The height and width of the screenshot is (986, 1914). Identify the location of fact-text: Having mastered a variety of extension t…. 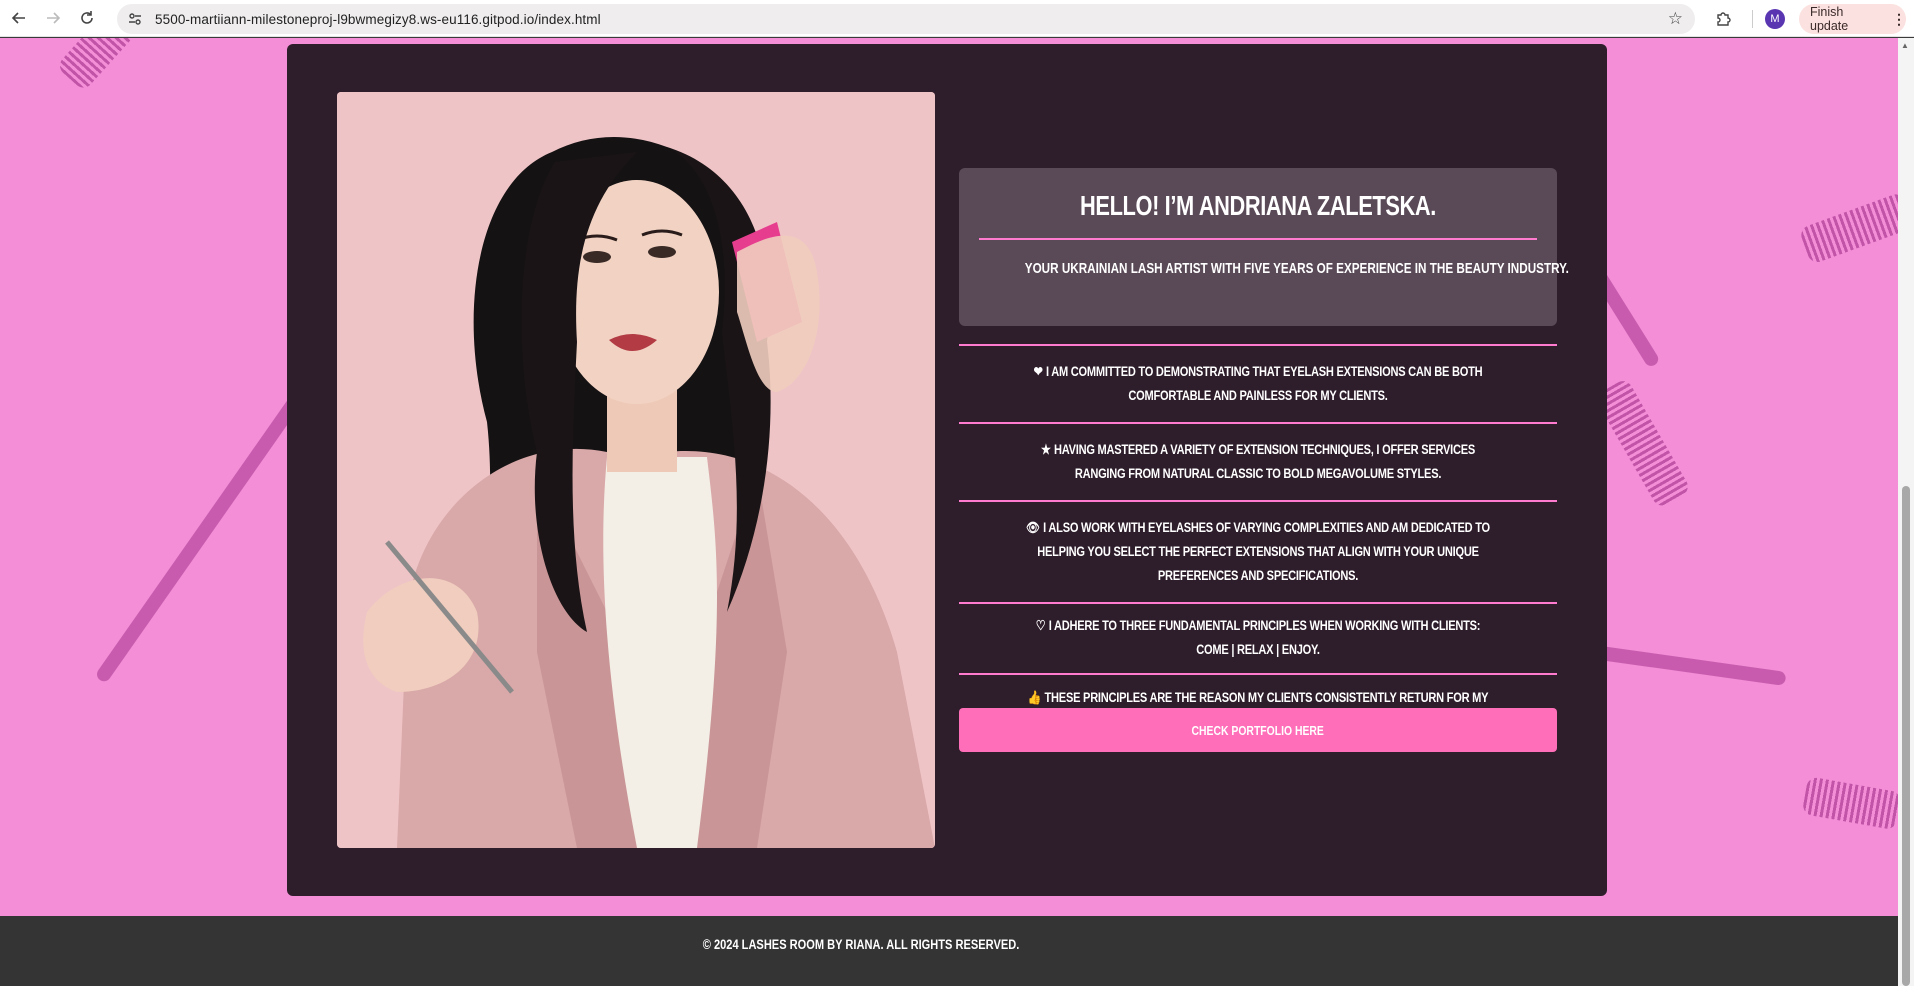
(1264, 461).